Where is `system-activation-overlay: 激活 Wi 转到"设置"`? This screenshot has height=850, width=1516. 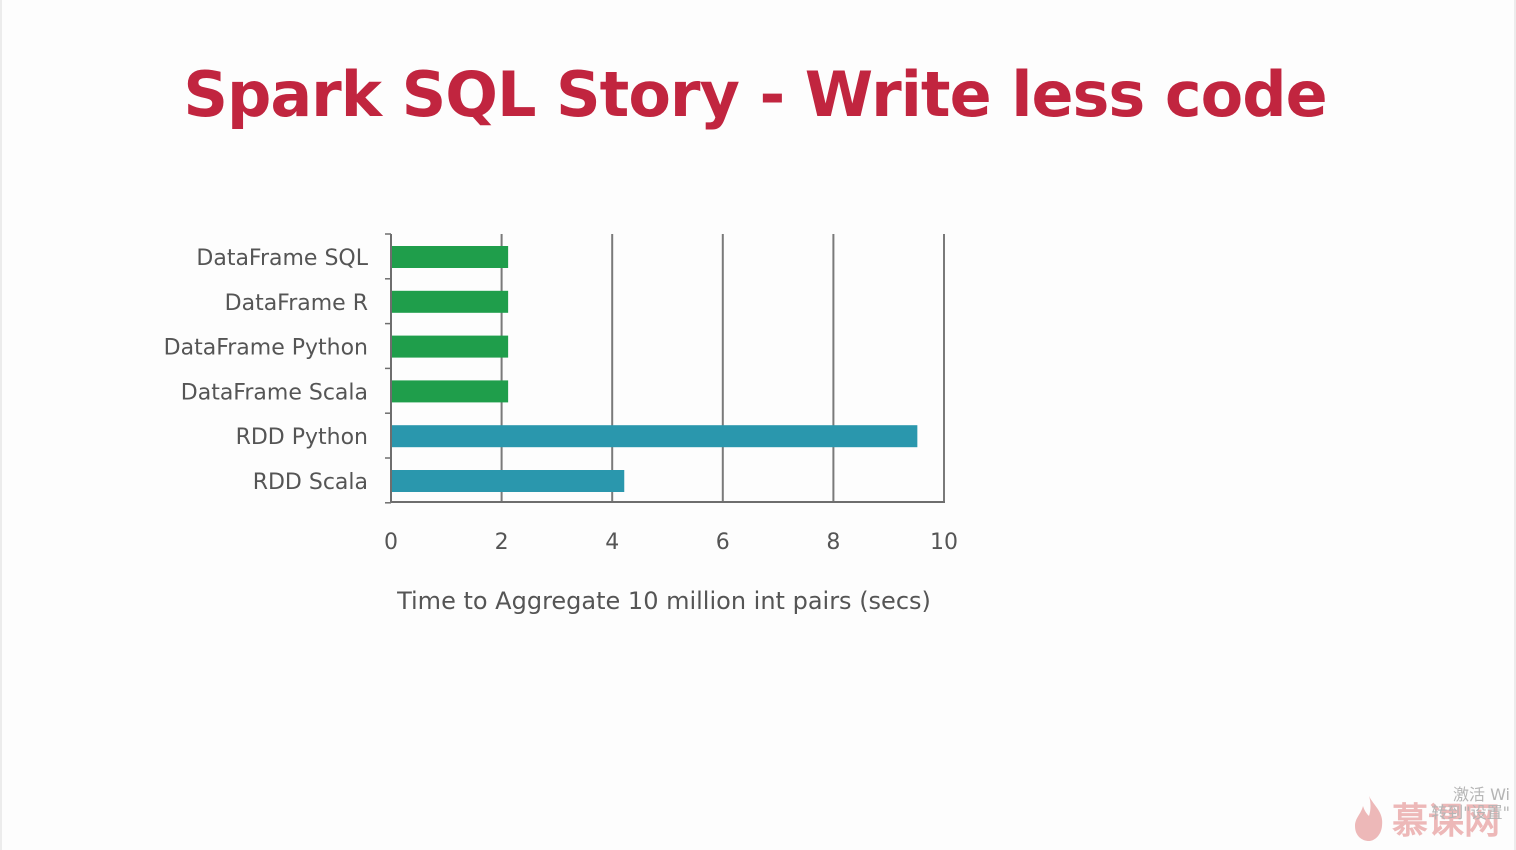 system-activation-overlay: 激活 Wi 转到"设置" is located at coordinates (1470, 804).